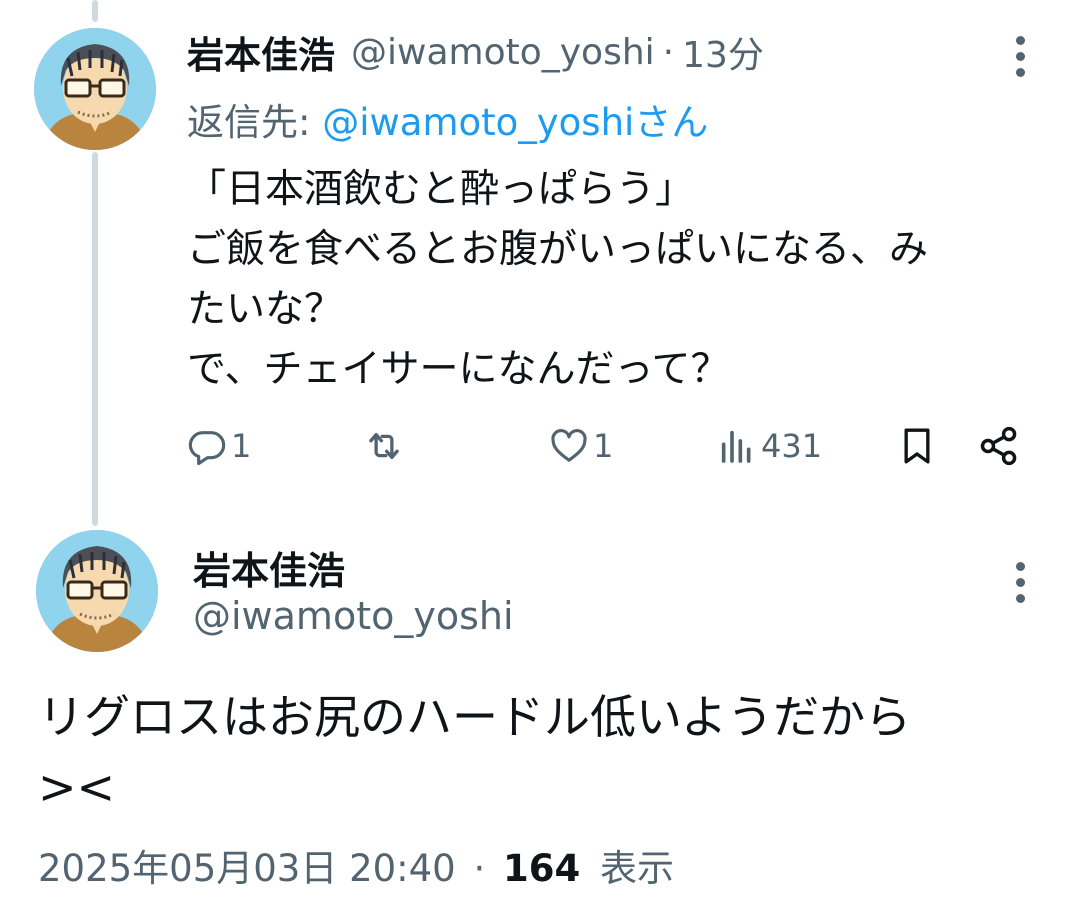  I want to click on views-button: 431, so click(769, 446).